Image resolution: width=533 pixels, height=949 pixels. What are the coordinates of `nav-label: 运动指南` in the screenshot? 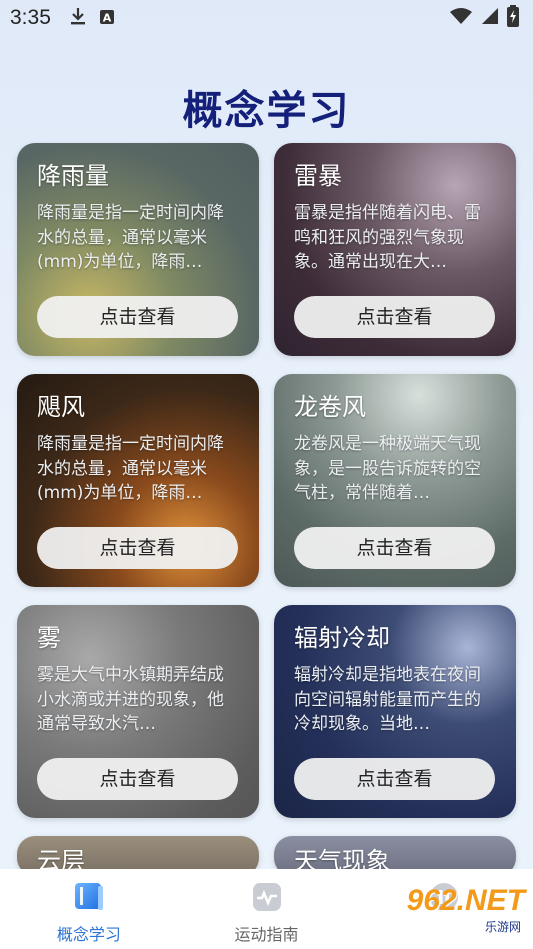 It's located at (266, 934).